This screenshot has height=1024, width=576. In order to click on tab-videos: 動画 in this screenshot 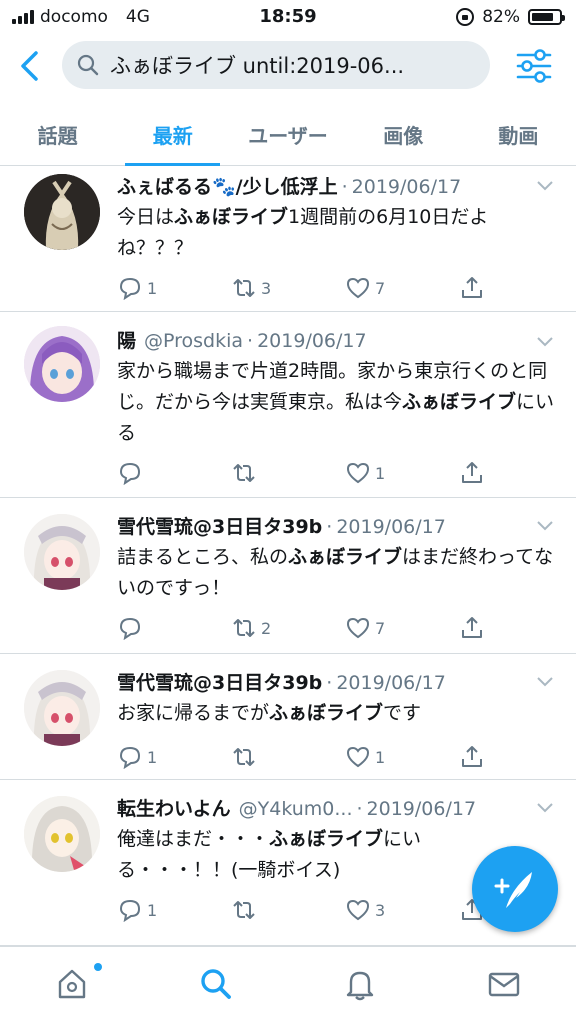, I will do `click(518, 131)`.